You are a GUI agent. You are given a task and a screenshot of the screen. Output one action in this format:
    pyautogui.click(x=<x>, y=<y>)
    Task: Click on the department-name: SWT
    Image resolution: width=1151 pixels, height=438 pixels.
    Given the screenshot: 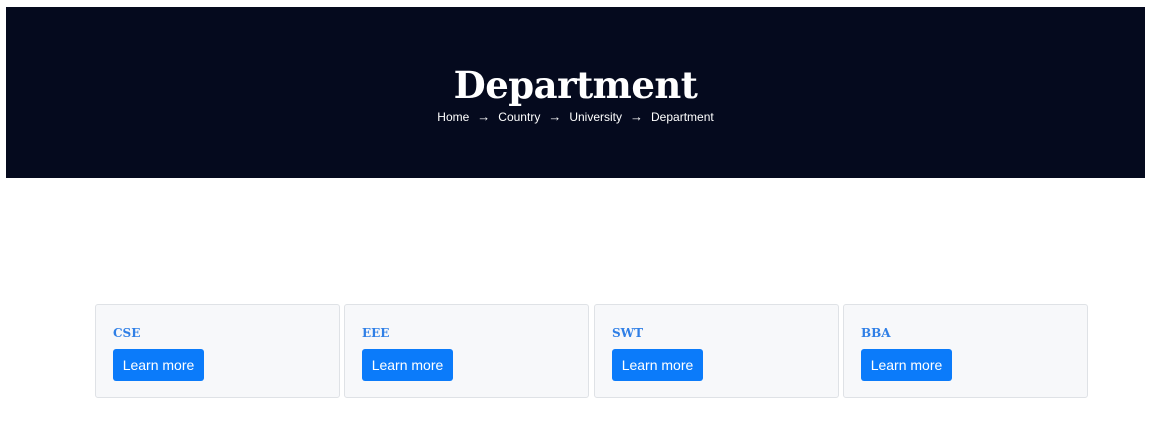 What is the action you would take?
    pyautogui.click(x=628, y=333)
    